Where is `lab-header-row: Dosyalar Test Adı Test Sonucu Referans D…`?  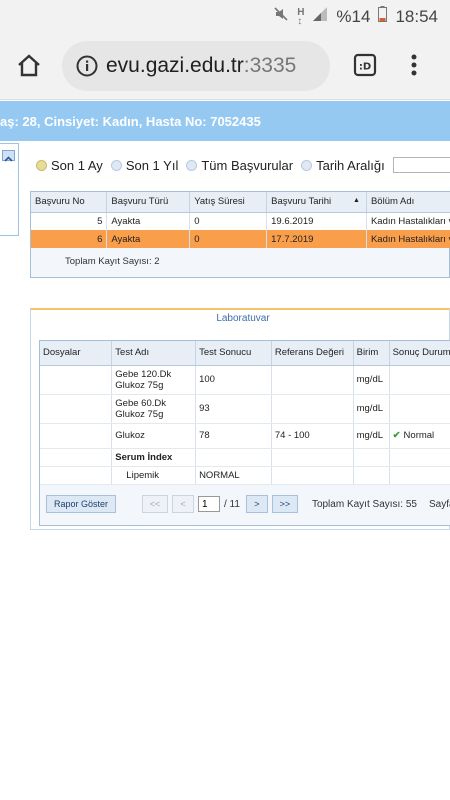 lab-header-row: Dosyalar Test Adı Test Sonucu Referans D… is located at coordinates (245, 353).